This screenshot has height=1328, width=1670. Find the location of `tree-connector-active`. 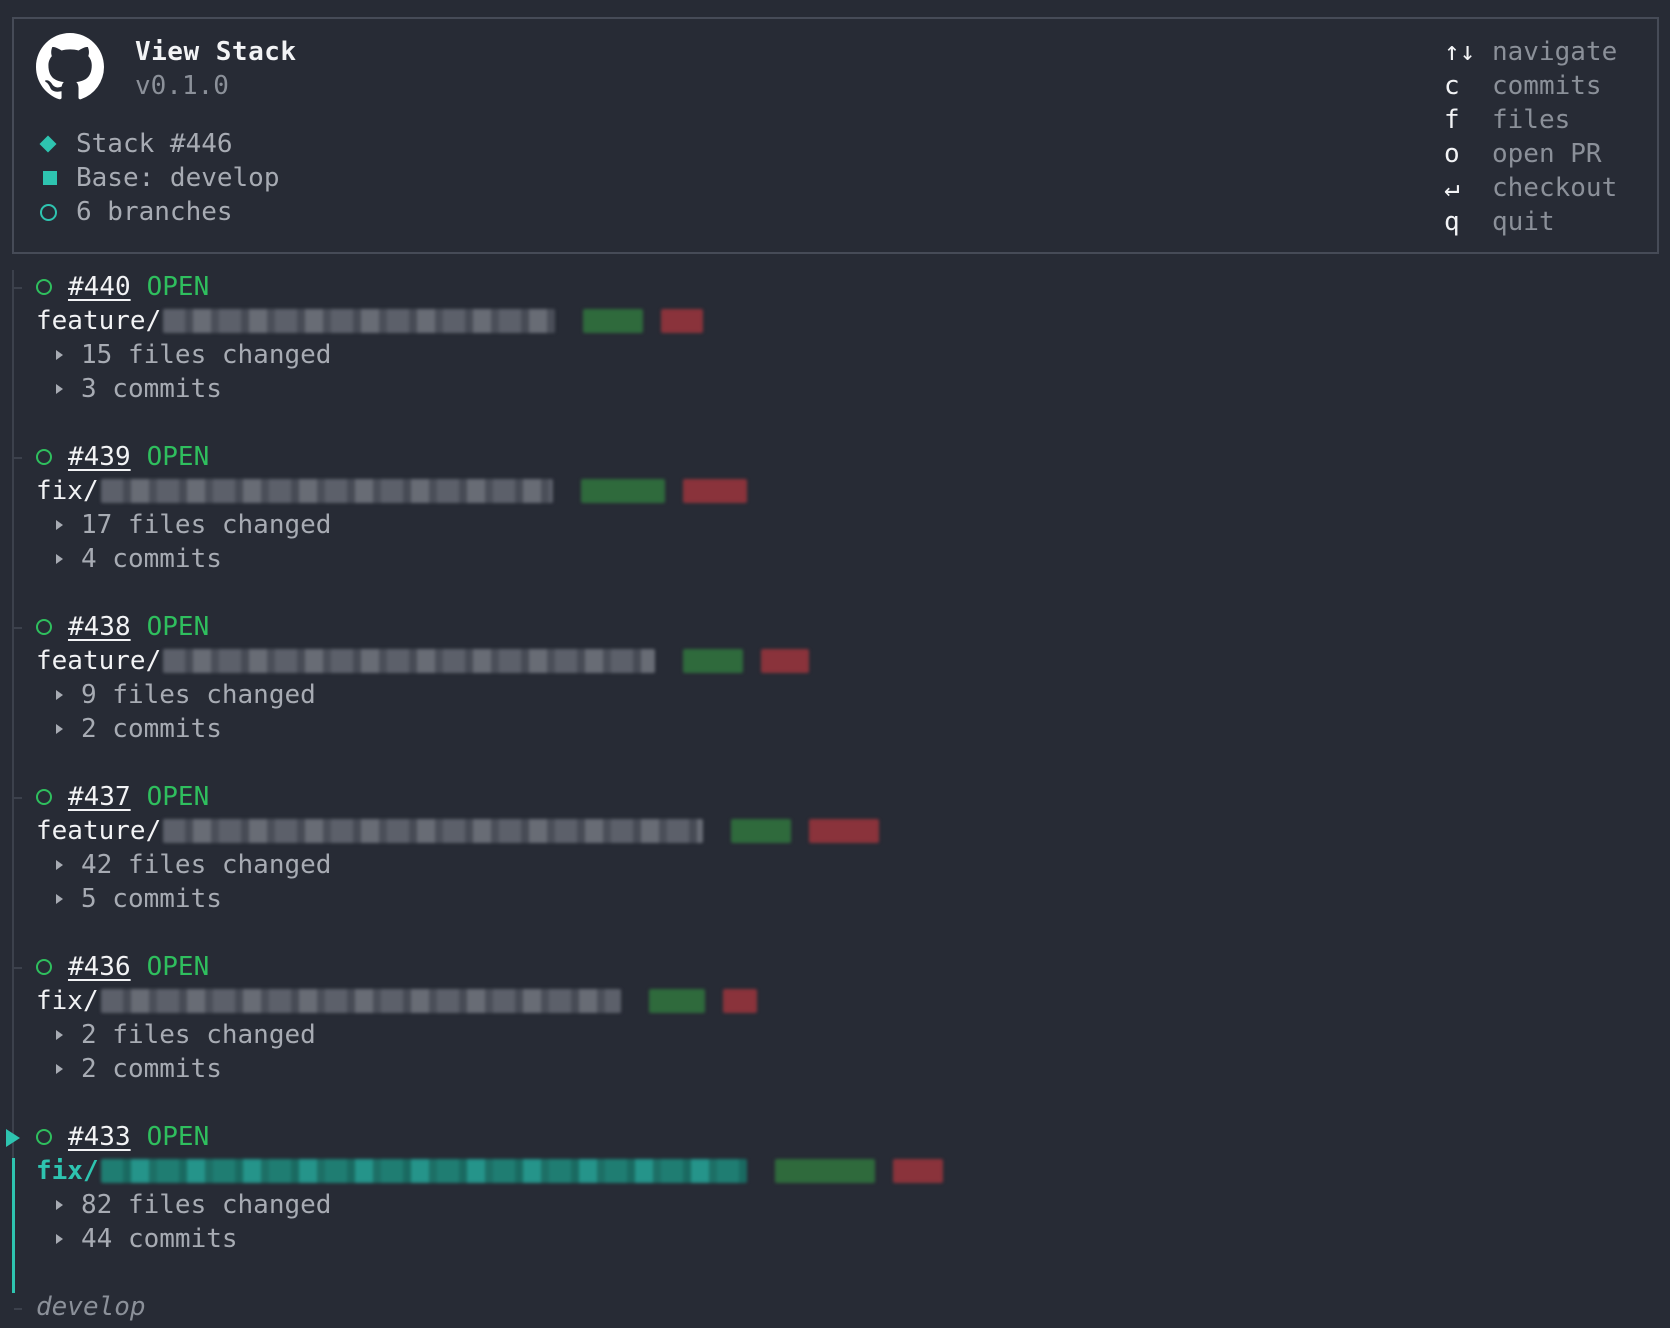

tree-connector-active is located at coordinates (13, 1225).